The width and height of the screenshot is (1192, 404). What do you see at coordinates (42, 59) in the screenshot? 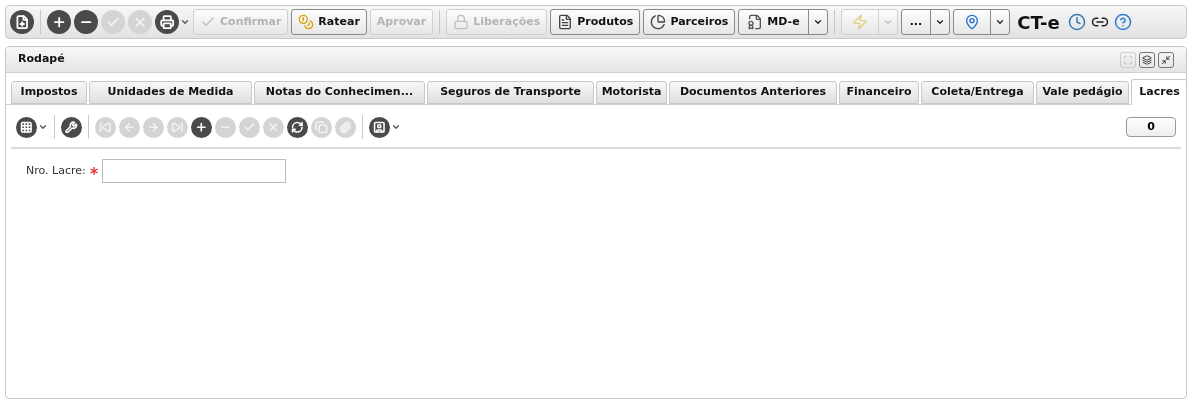
I see `panel-title: Rodapé` at bounding box center [42, 59].